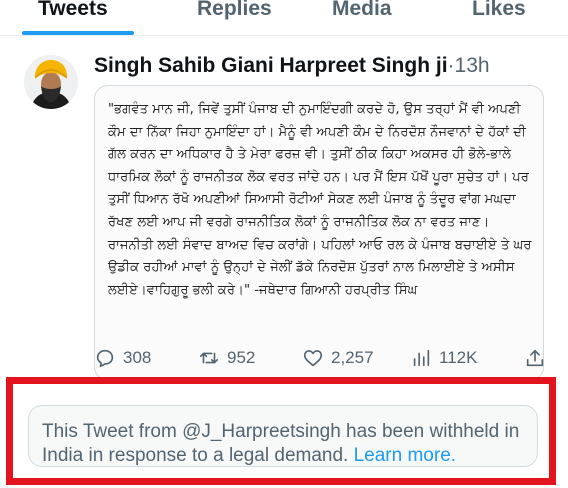 The width and height of the screenshot is (568, 488). What do you see at coordinates (234, 10) in the screenshot?
I see `tab-replies: Replies` at bounding box center [234, 10].